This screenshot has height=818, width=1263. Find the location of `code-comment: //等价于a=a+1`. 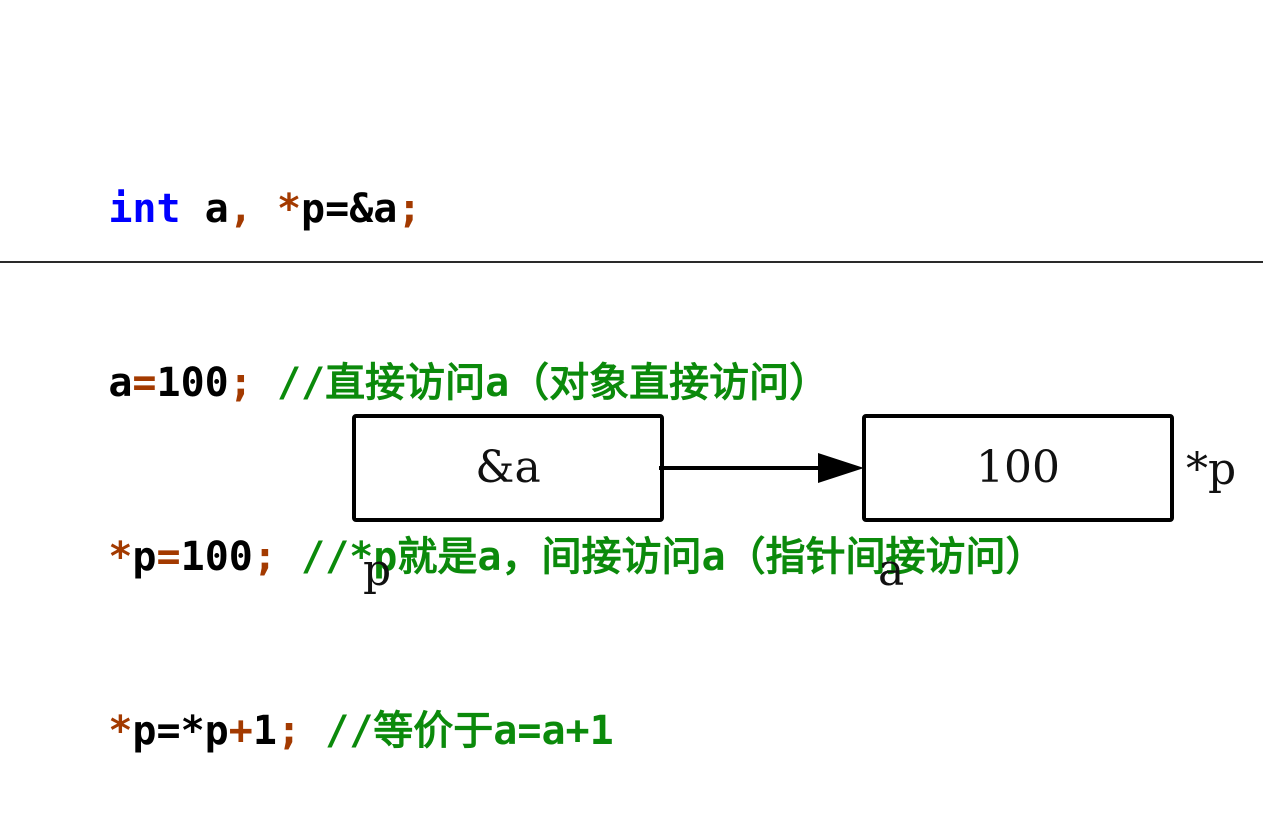

code-comment: //等价于a=a+1 is located at coordinates (457, 731).